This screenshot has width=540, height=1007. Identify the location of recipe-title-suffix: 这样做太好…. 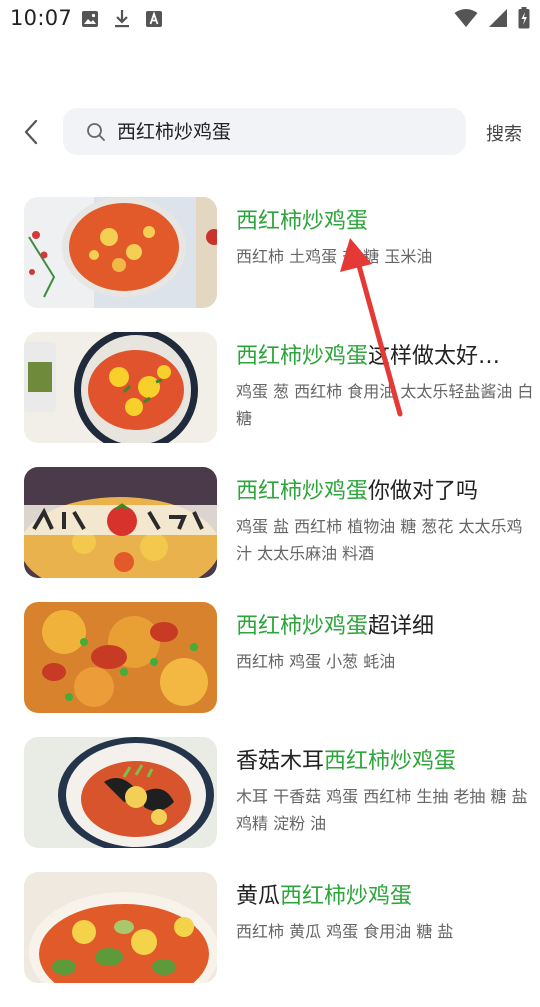
(434, 356).